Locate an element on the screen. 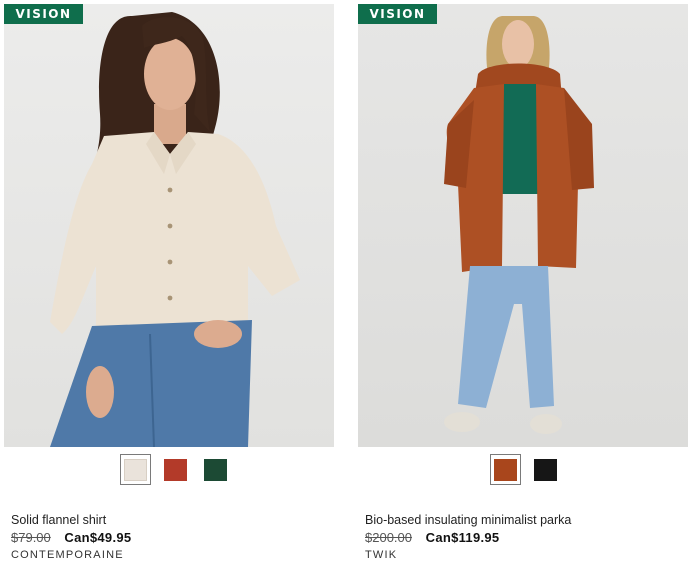  swatch-dark-green is located at coordinates (215, 469).